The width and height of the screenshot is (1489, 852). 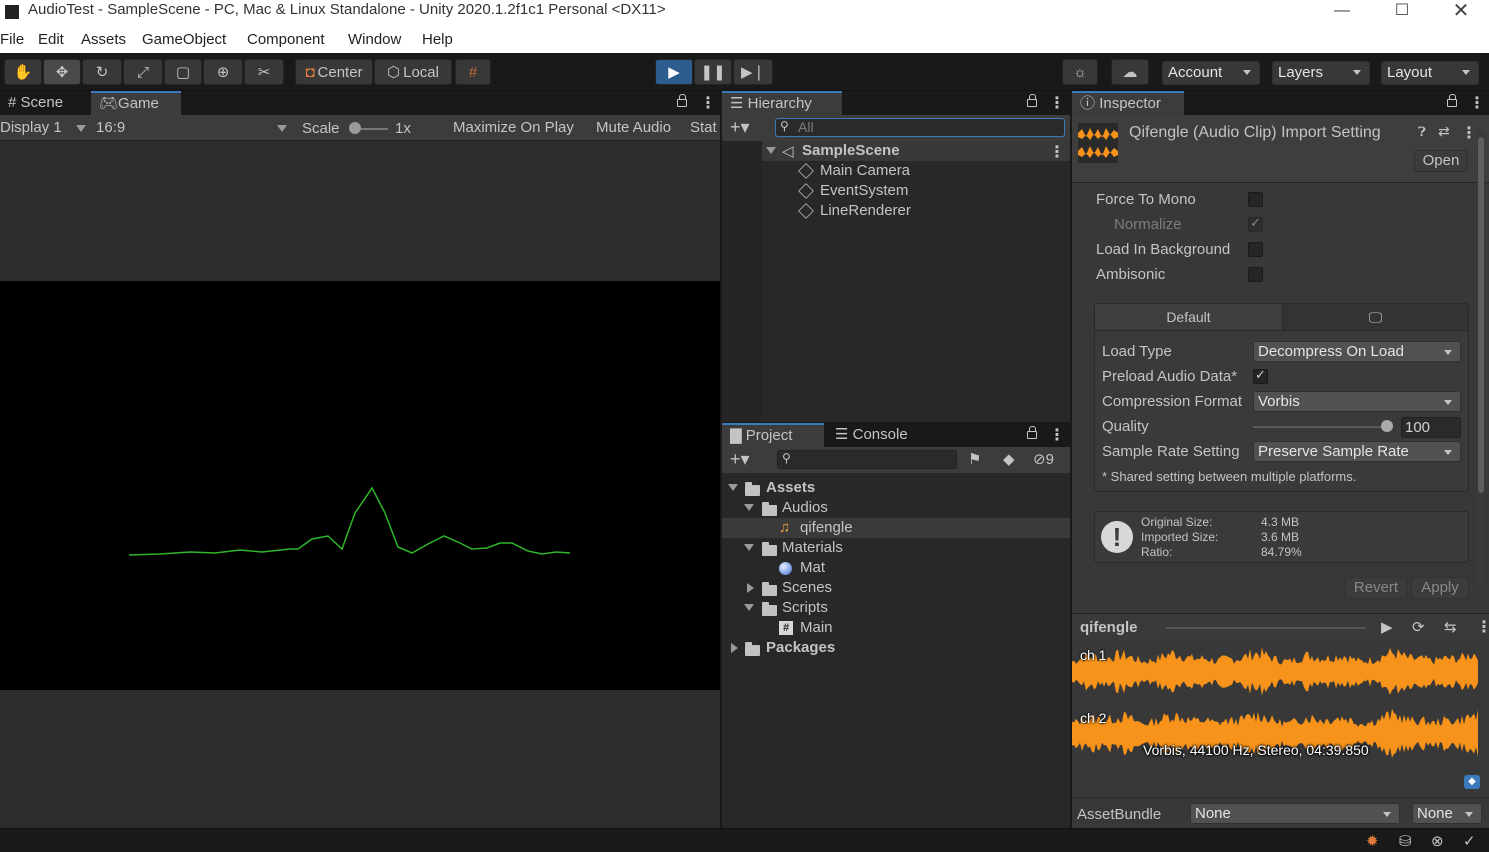 I want to click on open-button: Open, so click(x=1441, y=161).